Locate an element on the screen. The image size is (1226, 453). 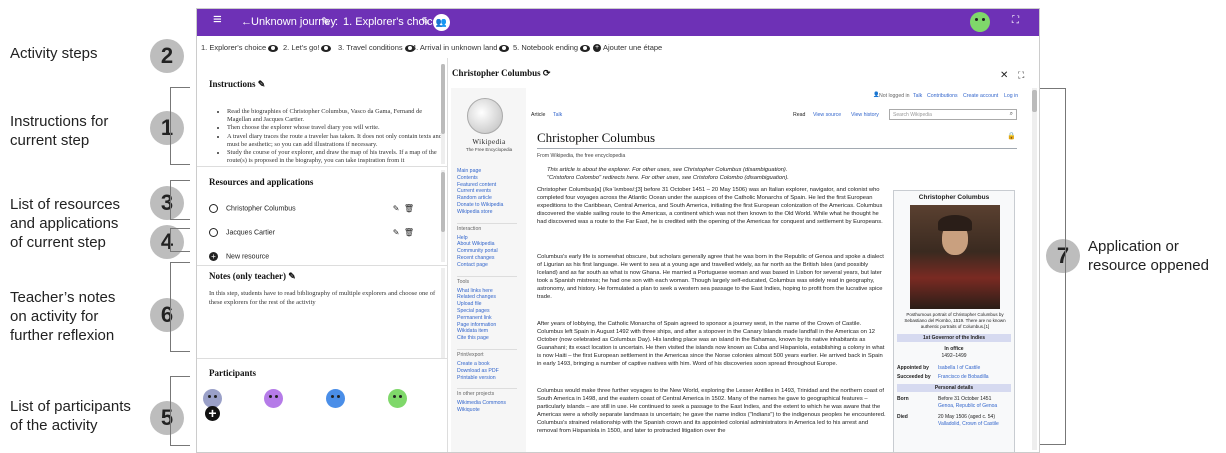
wiki-sidebar-link: Permanent link is located at coordinates (474, 318).